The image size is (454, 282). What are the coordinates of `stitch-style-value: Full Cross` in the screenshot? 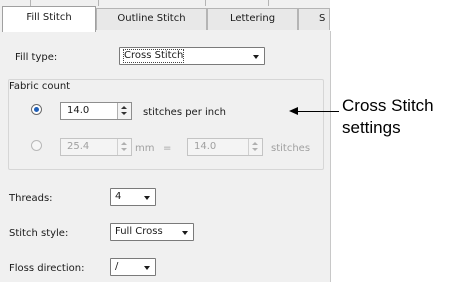 It's located at (139, 231).